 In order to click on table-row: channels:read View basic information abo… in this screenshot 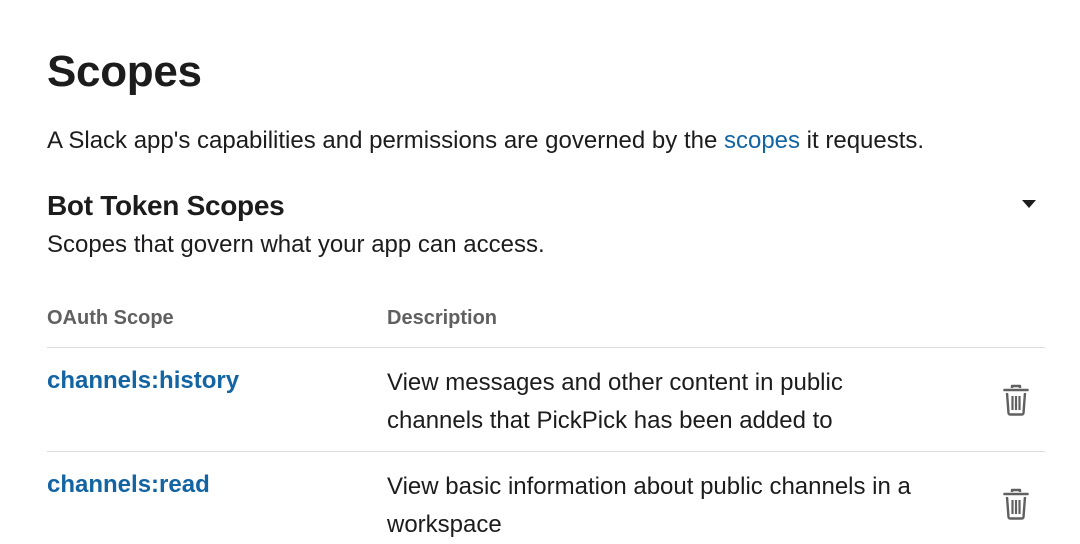, I will do `click(546, 505)`.